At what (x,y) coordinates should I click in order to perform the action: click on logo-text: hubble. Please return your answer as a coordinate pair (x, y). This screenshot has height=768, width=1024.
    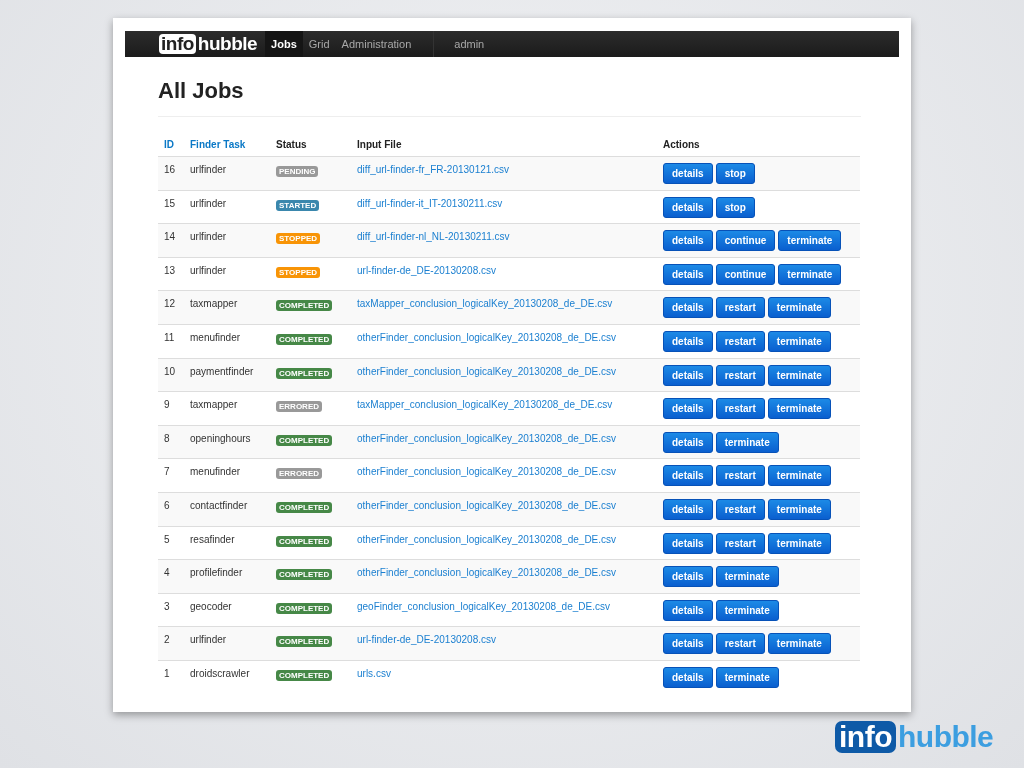
    Looking at the image, I should click on (946, 737).